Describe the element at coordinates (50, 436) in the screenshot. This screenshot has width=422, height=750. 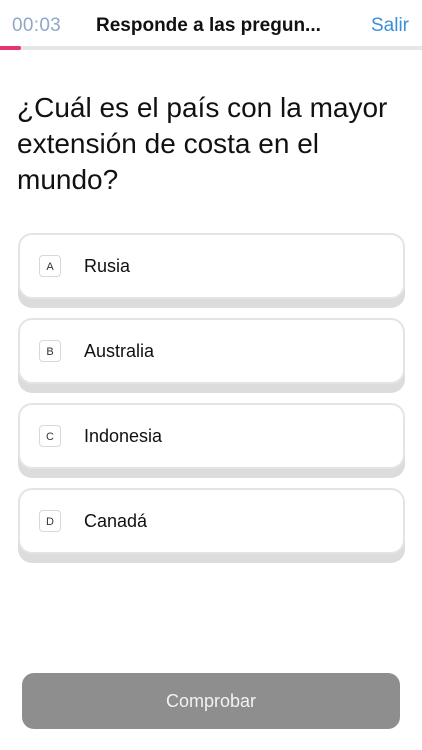
I see `option-letter-badge: C` at that location.